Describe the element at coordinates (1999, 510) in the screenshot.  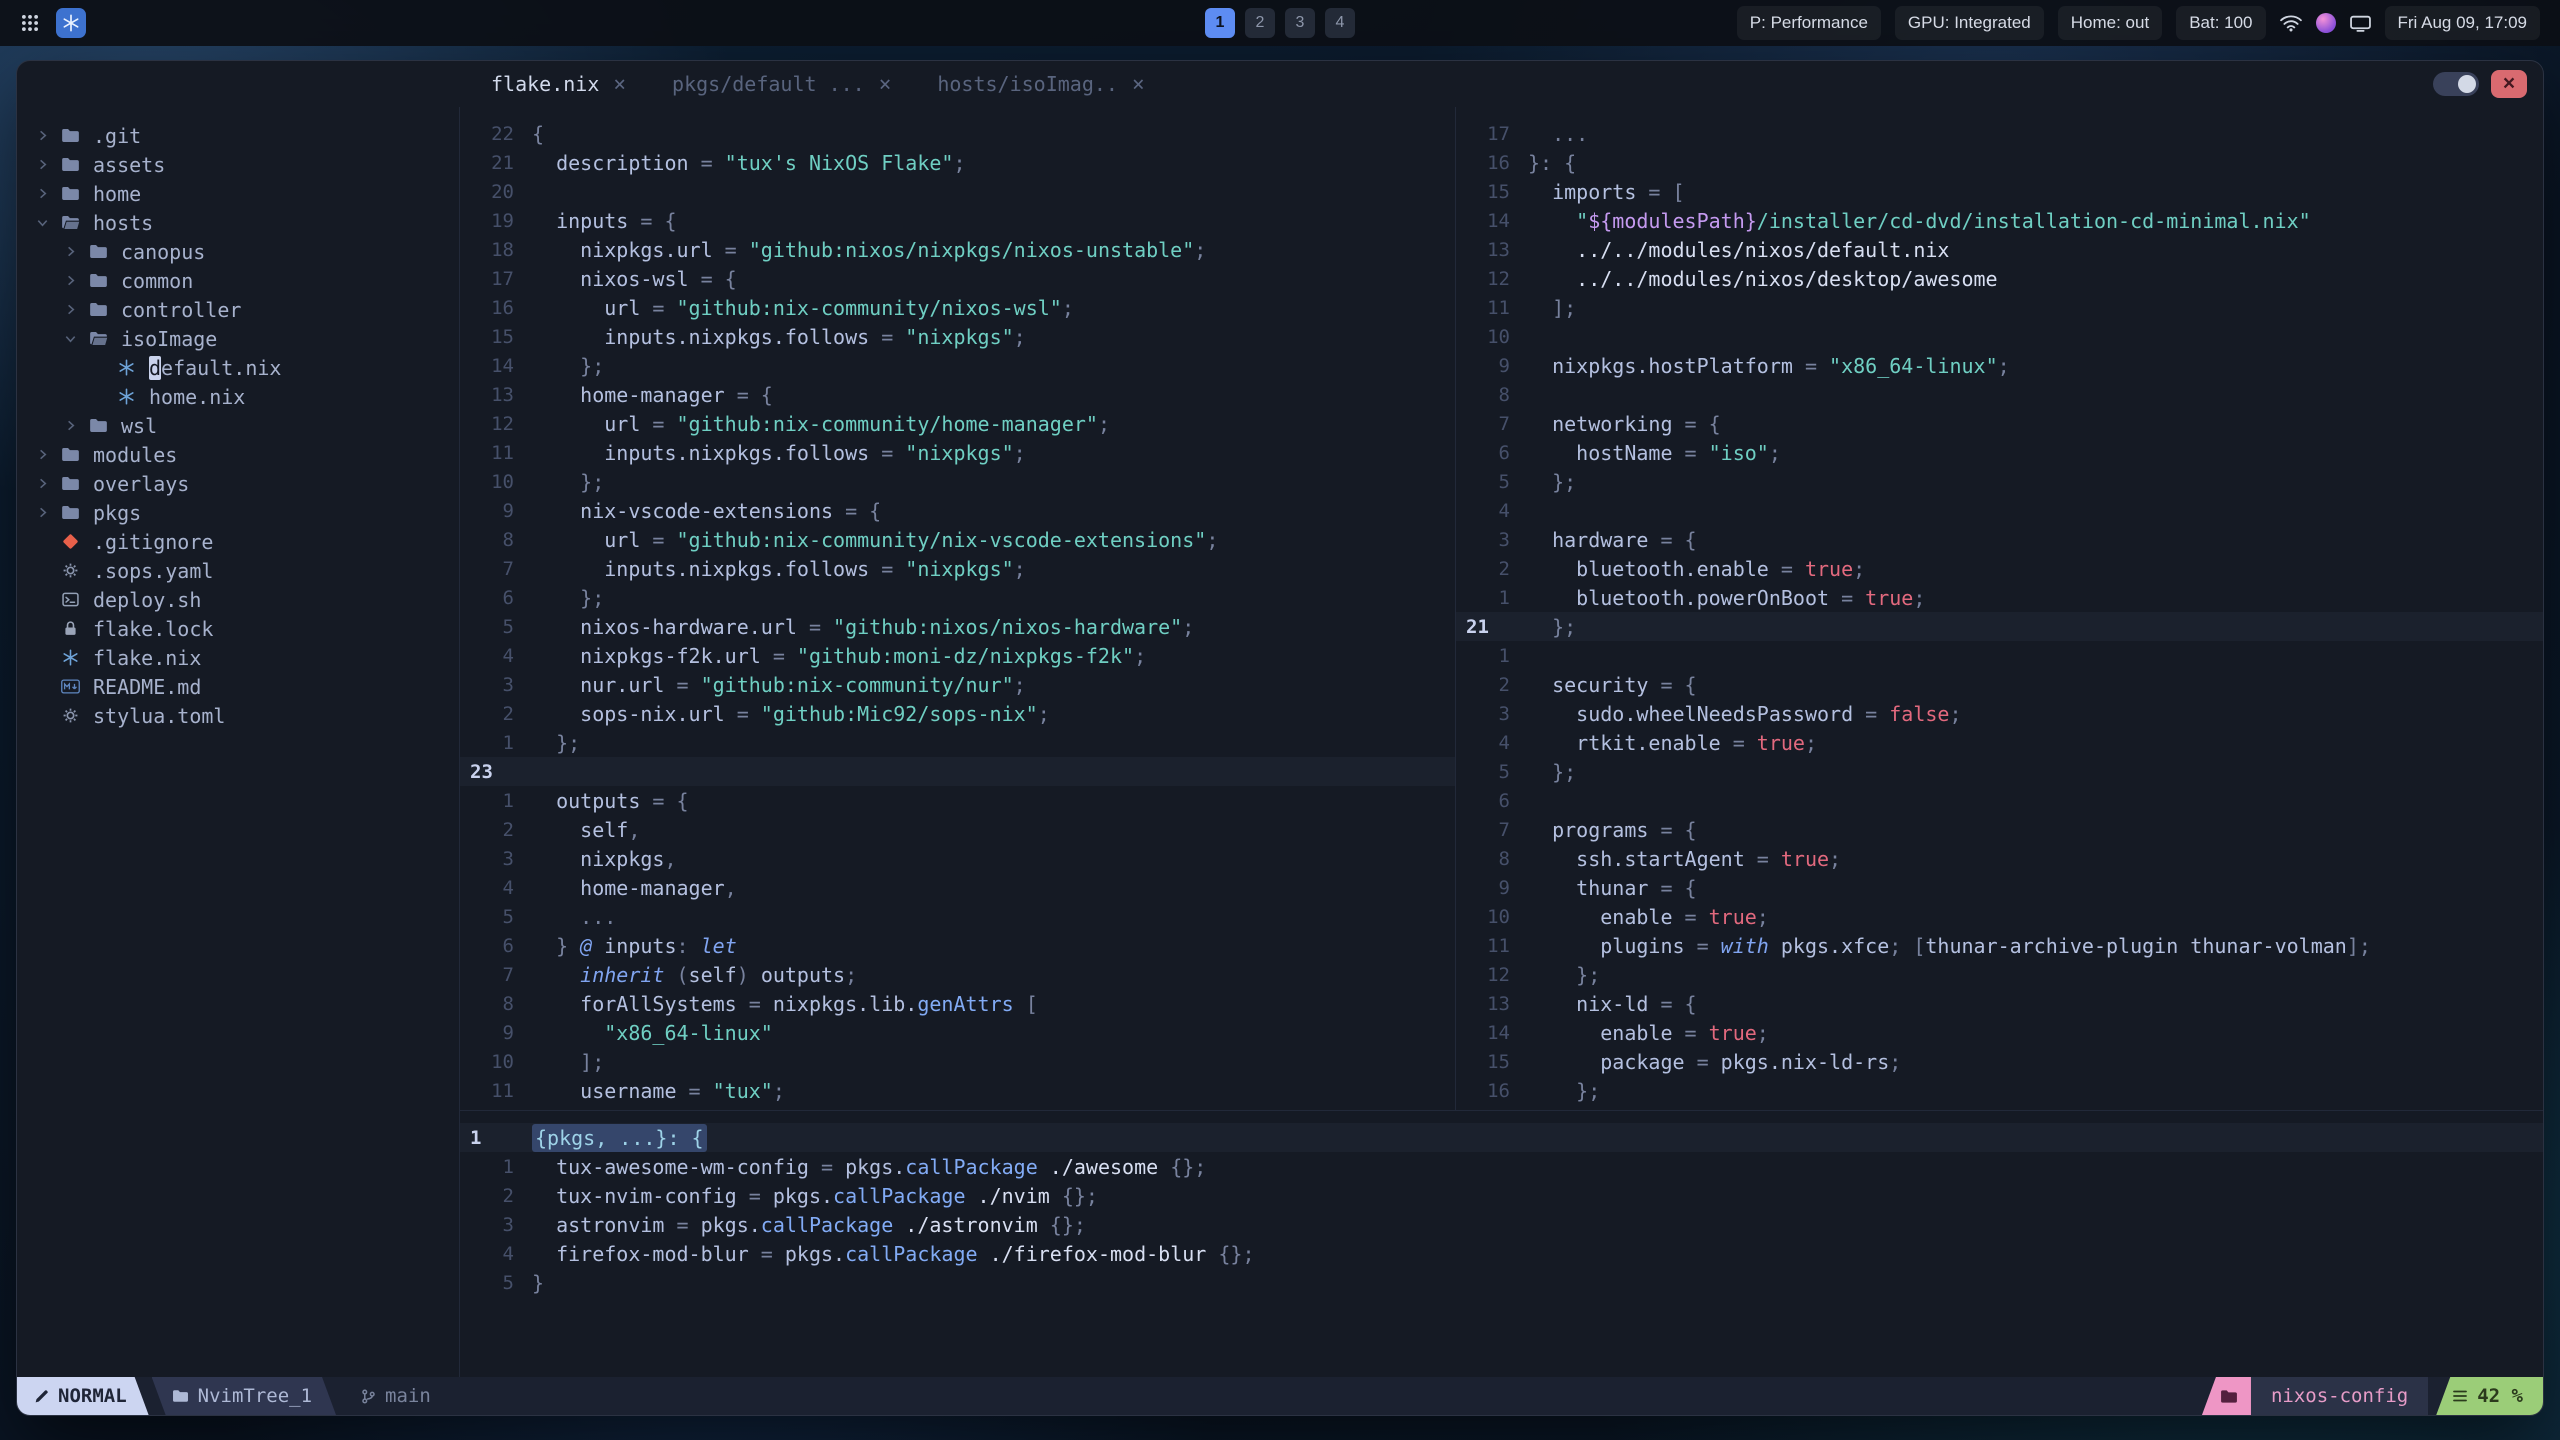
I see `code-line: 4` at that location.